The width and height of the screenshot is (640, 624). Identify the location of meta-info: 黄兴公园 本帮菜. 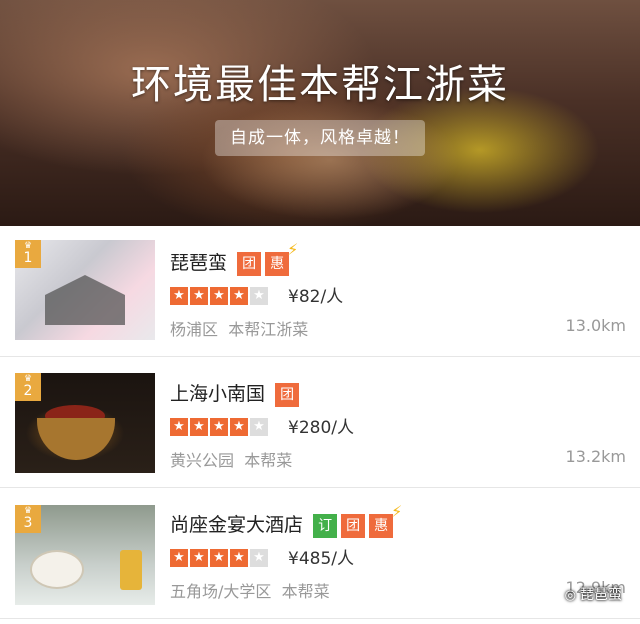
(231, 459).